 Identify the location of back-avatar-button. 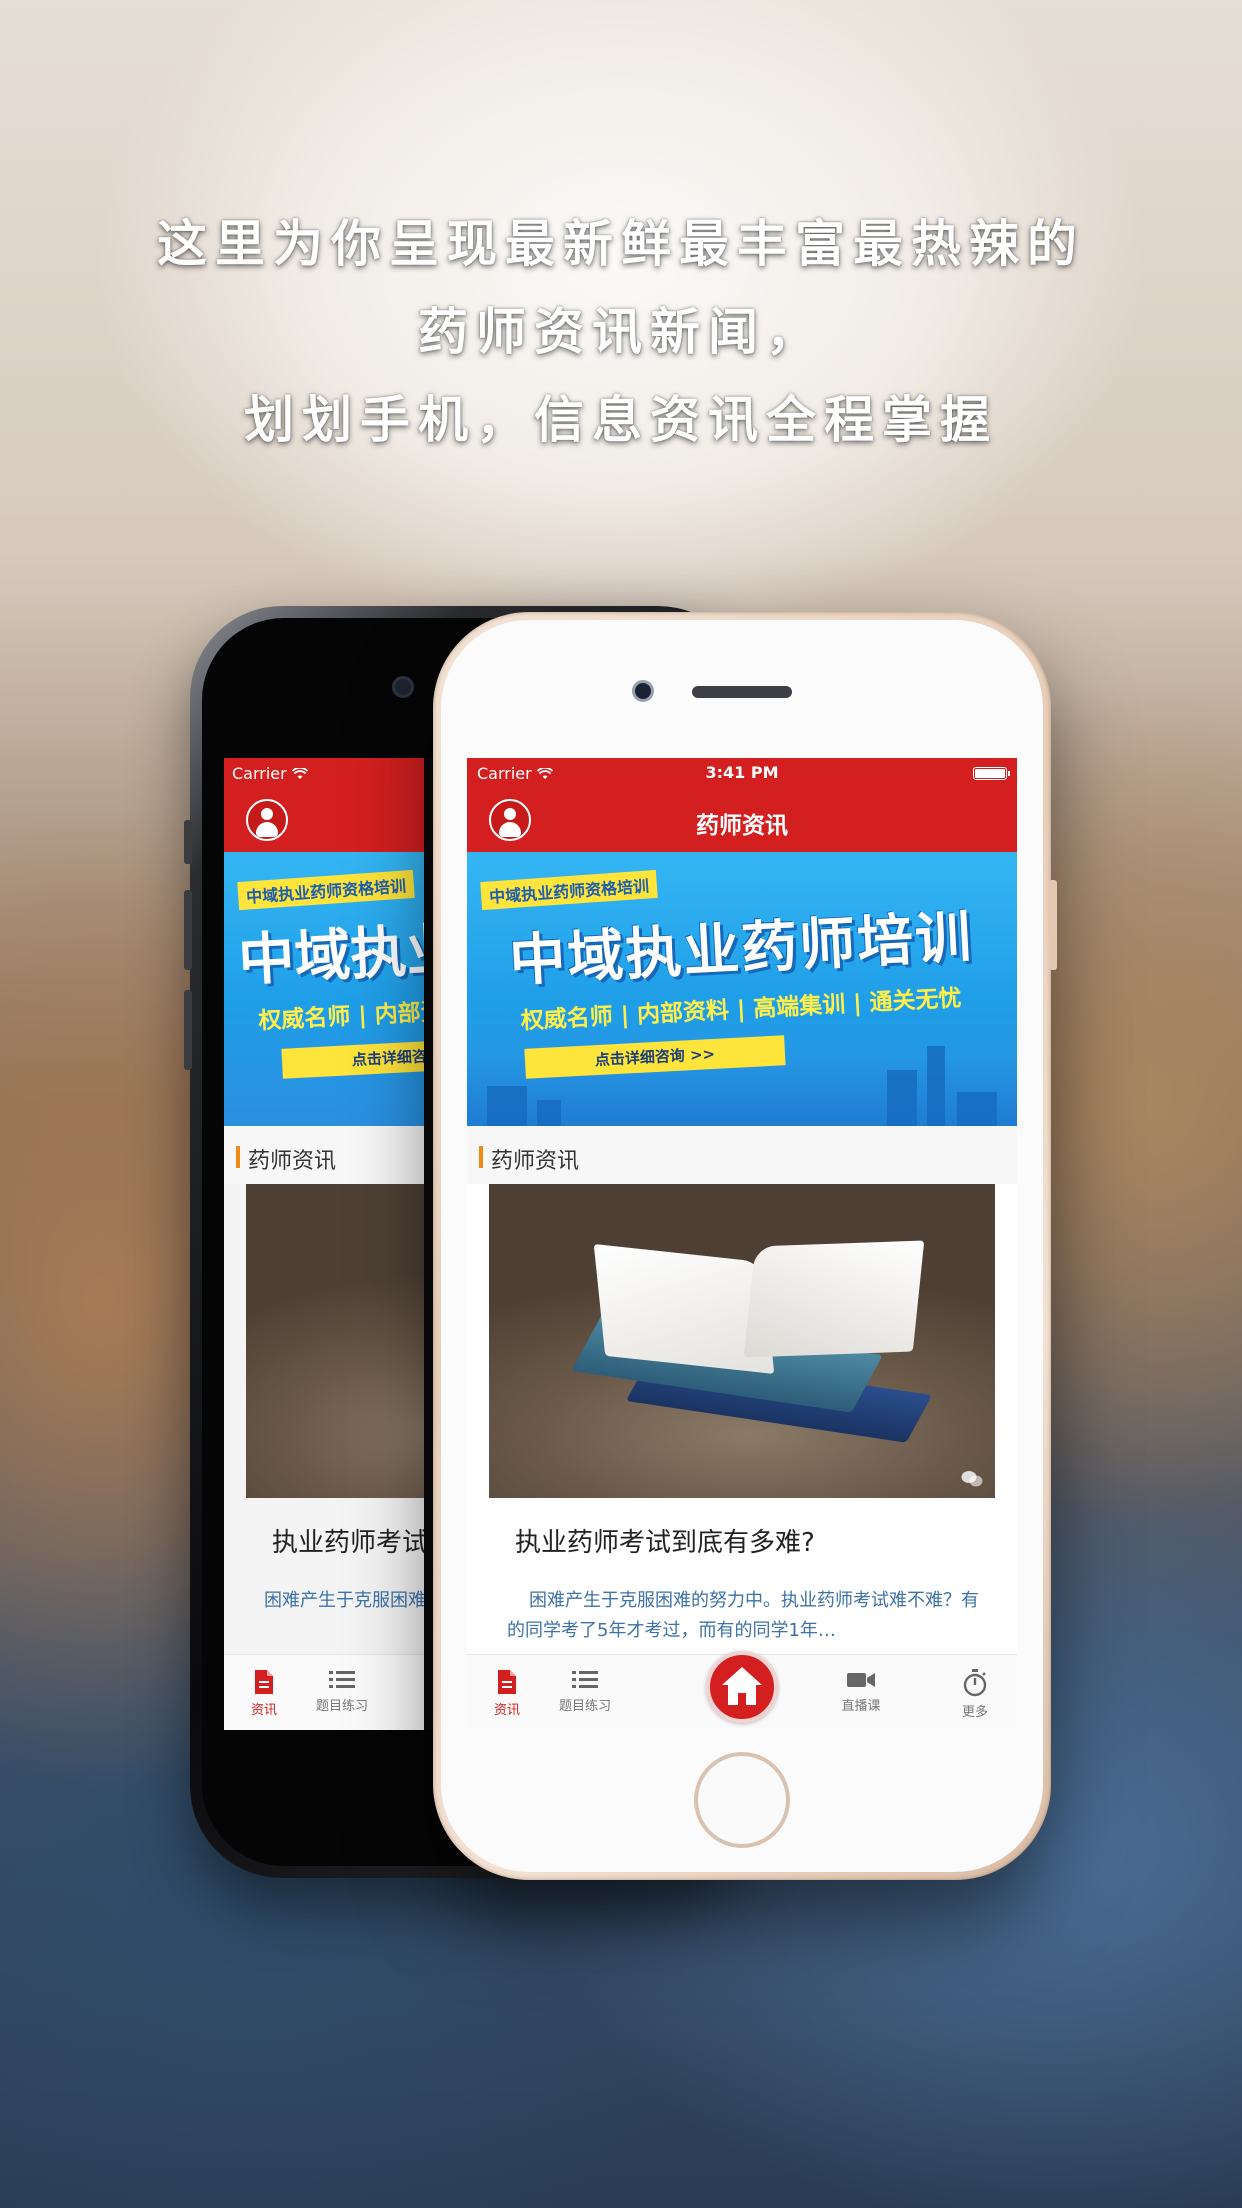
(267, 820).